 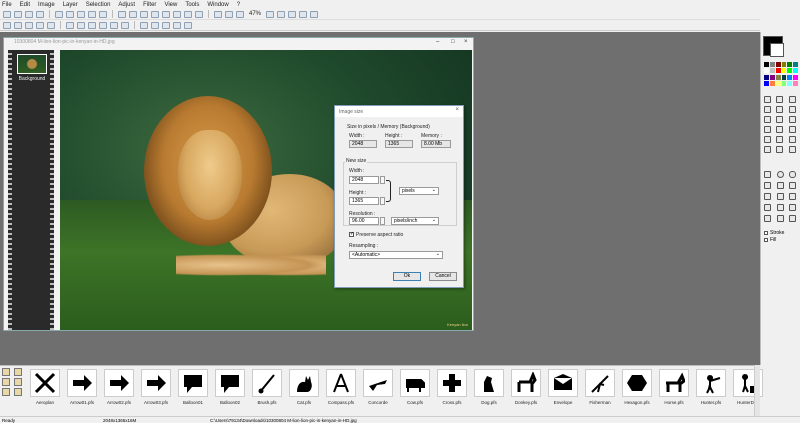 I want to click on help-icon, so click(x=314, y=14).